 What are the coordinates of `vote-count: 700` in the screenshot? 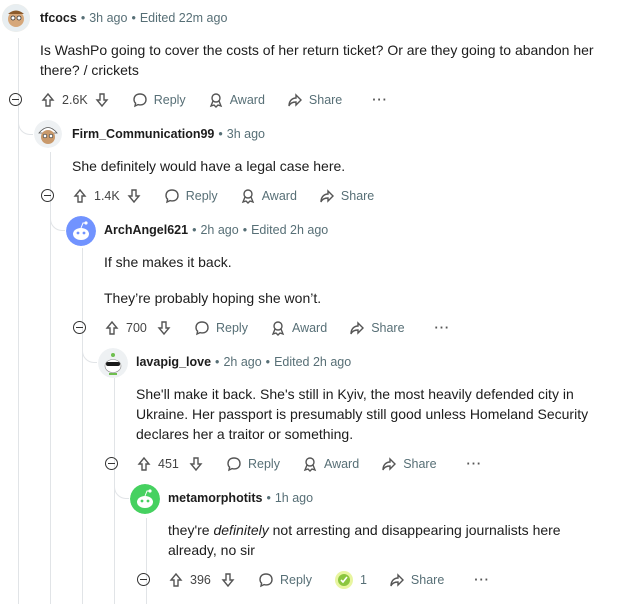 It's located at (136, 328).